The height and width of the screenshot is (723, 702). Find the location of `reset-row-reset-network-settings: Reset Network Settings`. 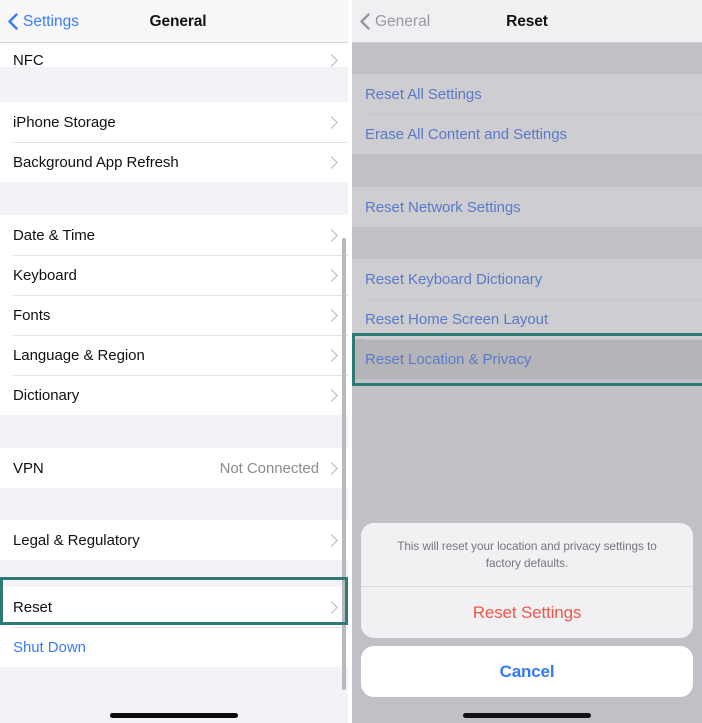

reset-row-reset-network-settings: Reset Network Settings is located at coordinates (527, 207).